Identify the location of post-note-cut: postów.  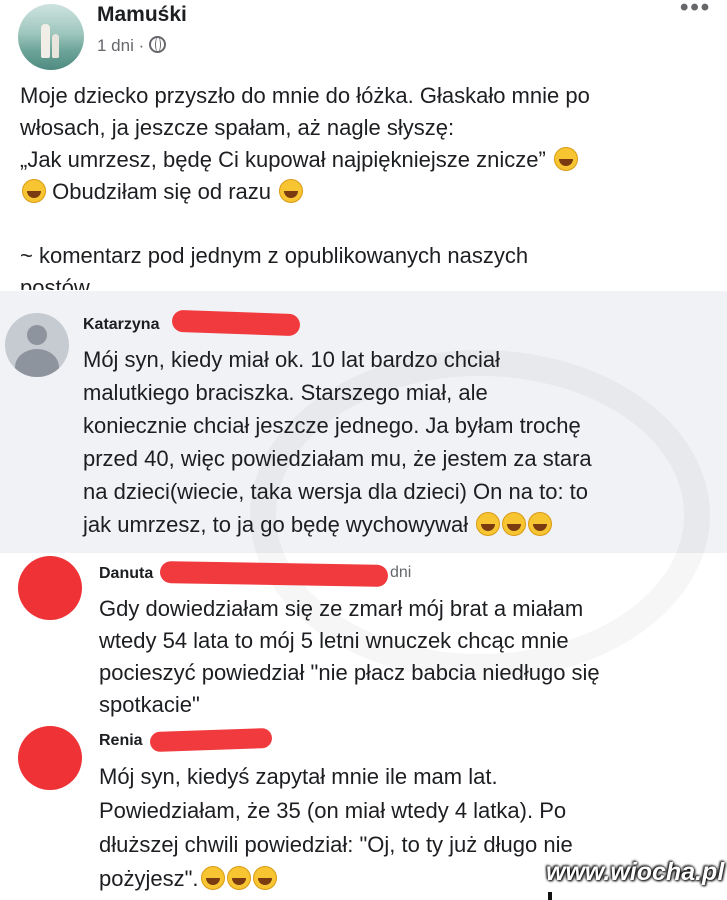
(55, 282).